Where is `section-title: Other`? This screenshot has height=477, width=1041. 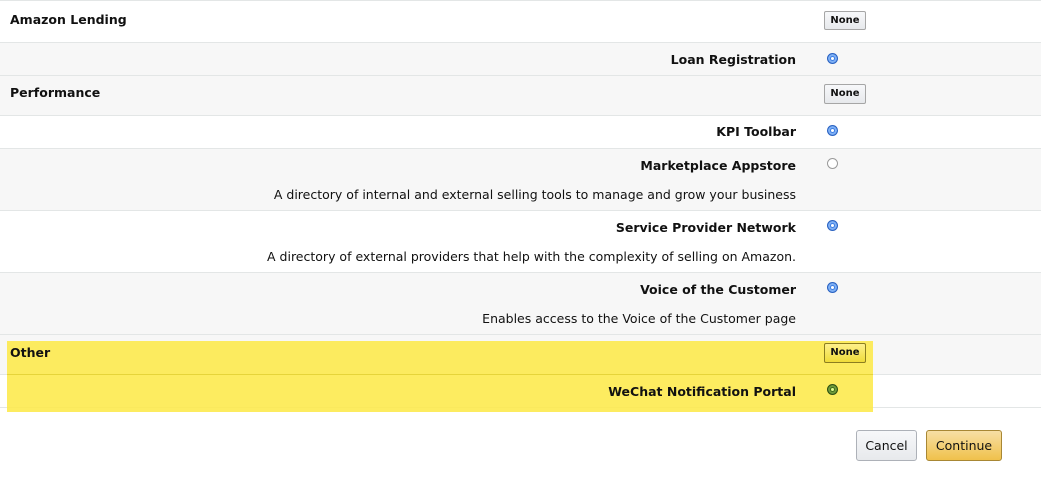 section-title: Other is located at coordinates (30, 352).